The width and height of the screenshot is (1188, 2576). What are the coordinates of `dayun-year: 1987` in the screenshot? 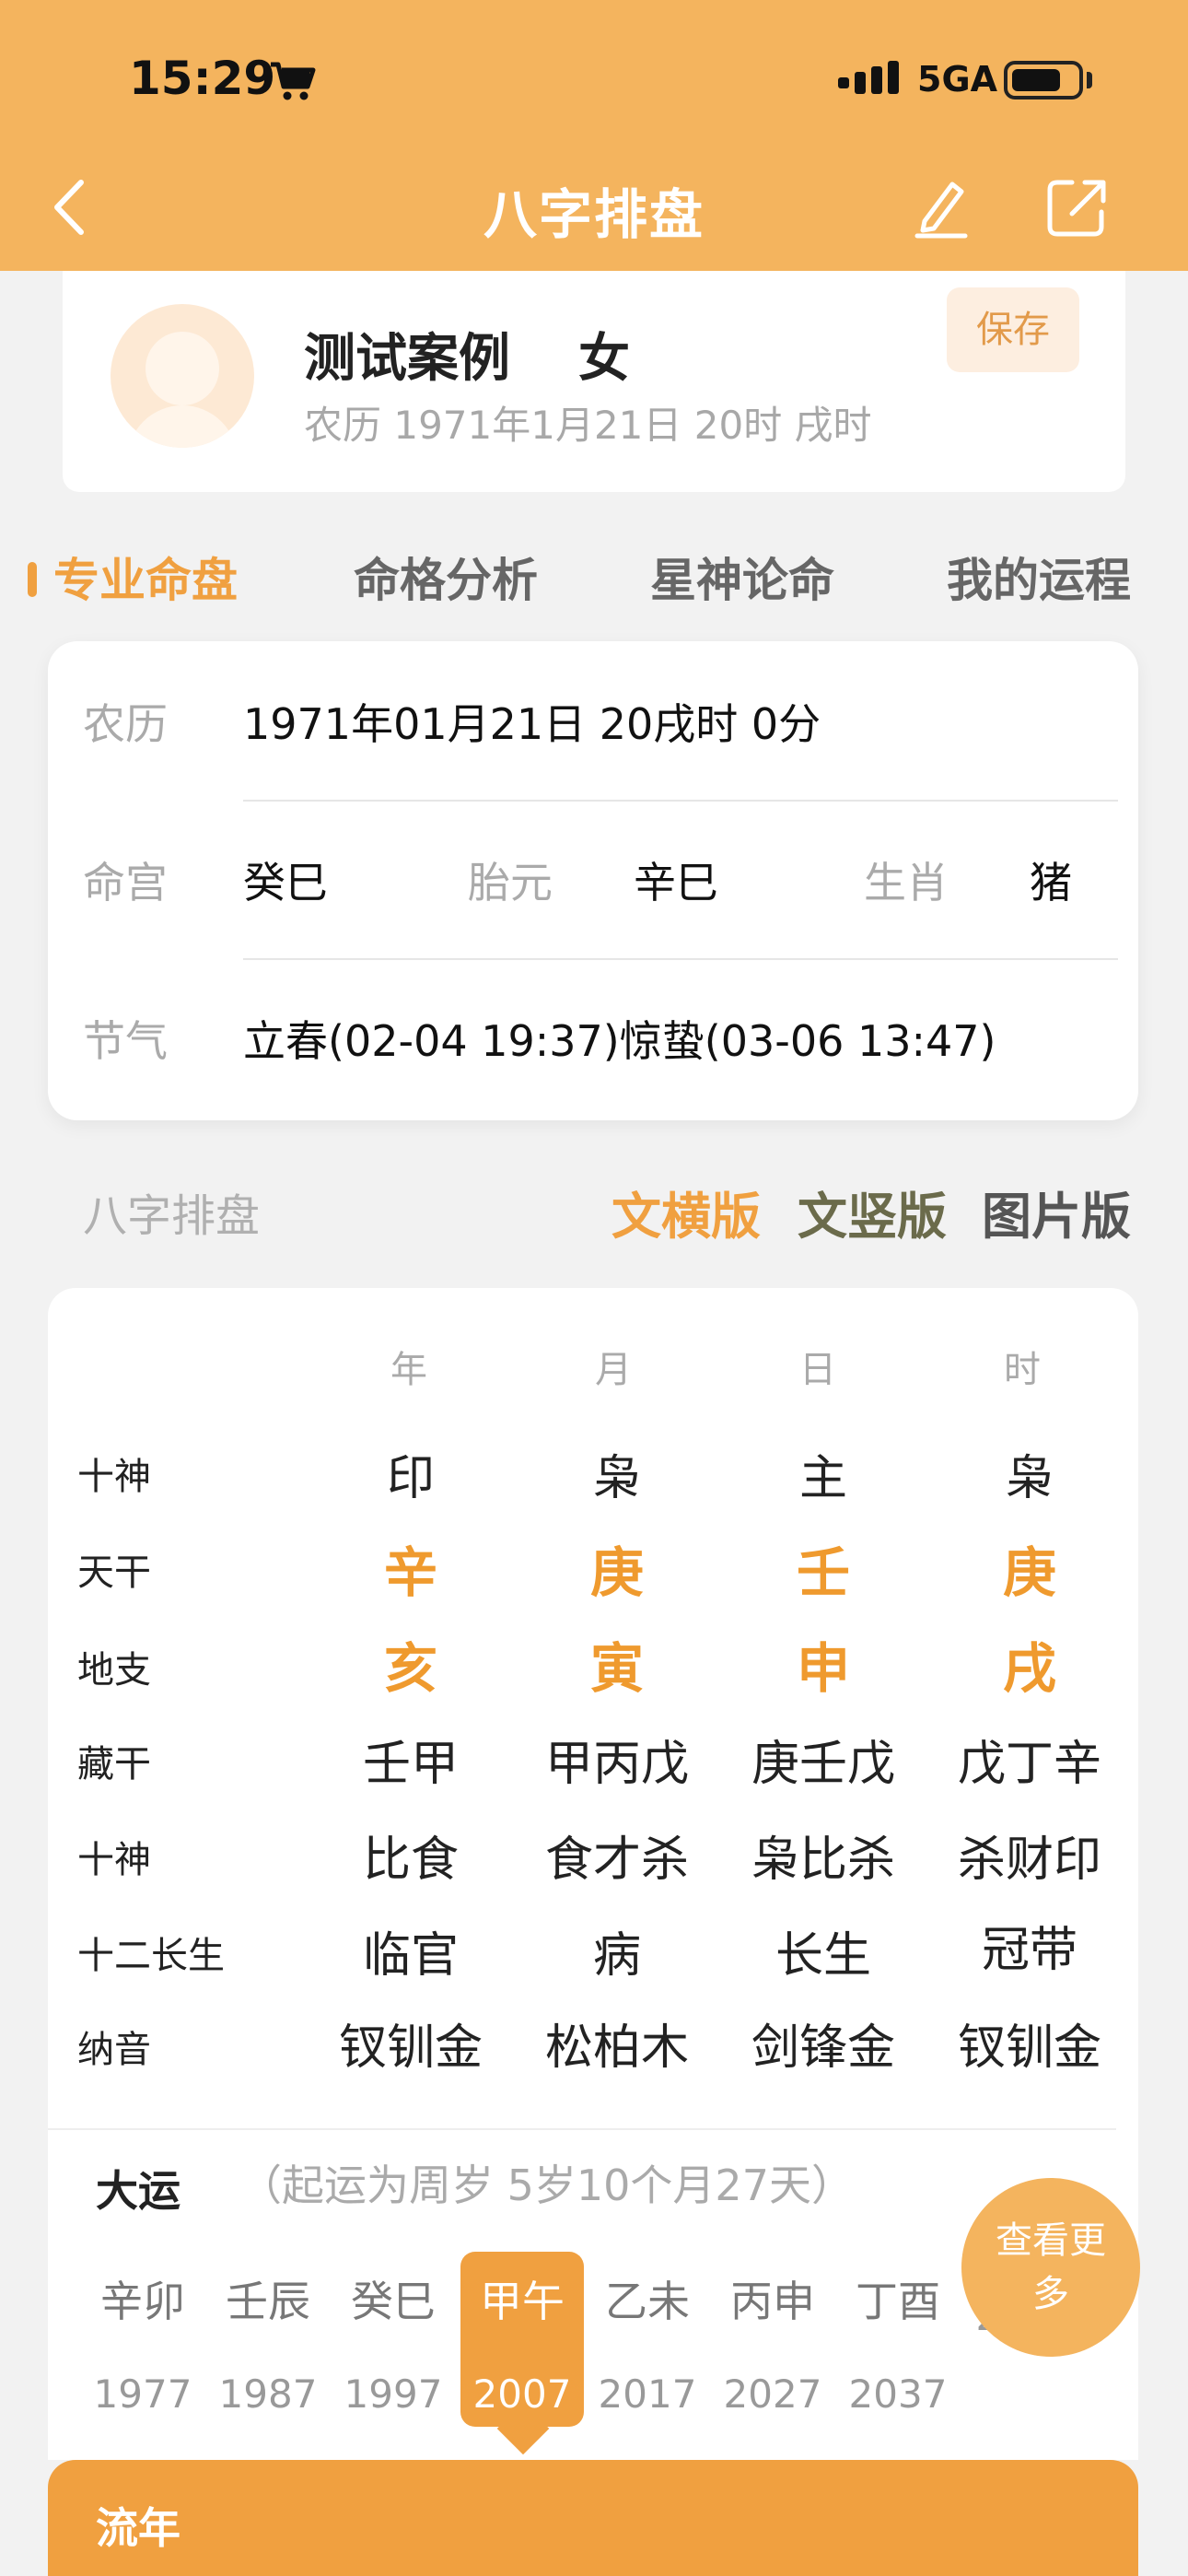 It's located at (268, 2394).